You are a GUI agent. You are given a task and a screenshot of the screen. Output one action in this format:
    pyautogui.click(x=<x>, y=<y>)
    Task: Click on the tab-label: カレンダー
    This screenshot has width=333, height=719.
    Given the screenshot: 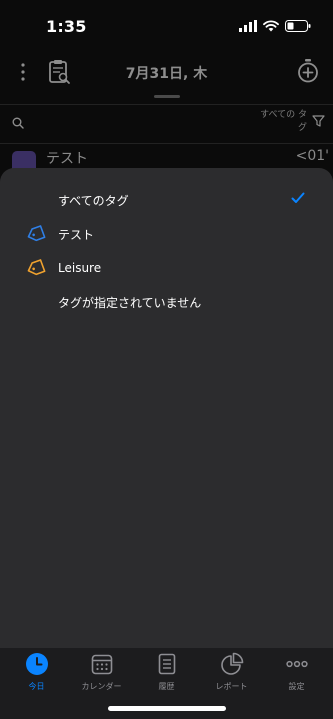 What is the action you would take?
    pyautogui.click(x=101, y=686)
    